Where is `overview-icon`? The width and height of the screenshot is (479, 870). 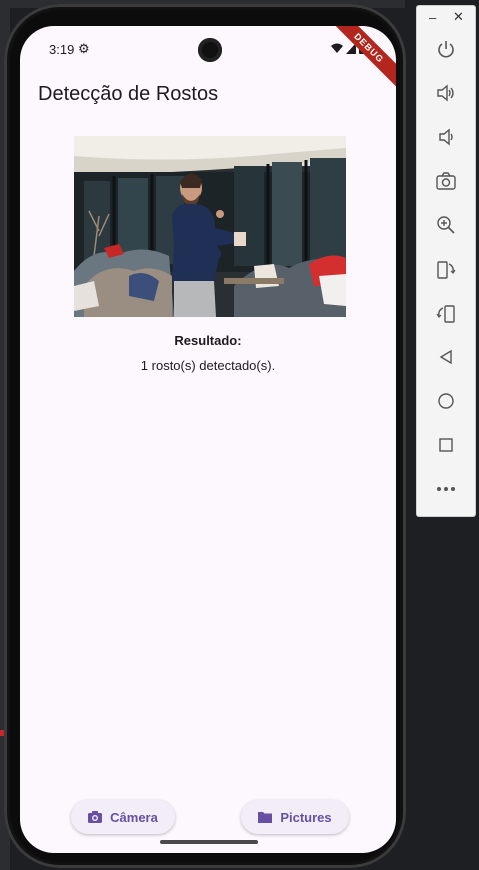
overview-icon is located at coordinates (446, 445).